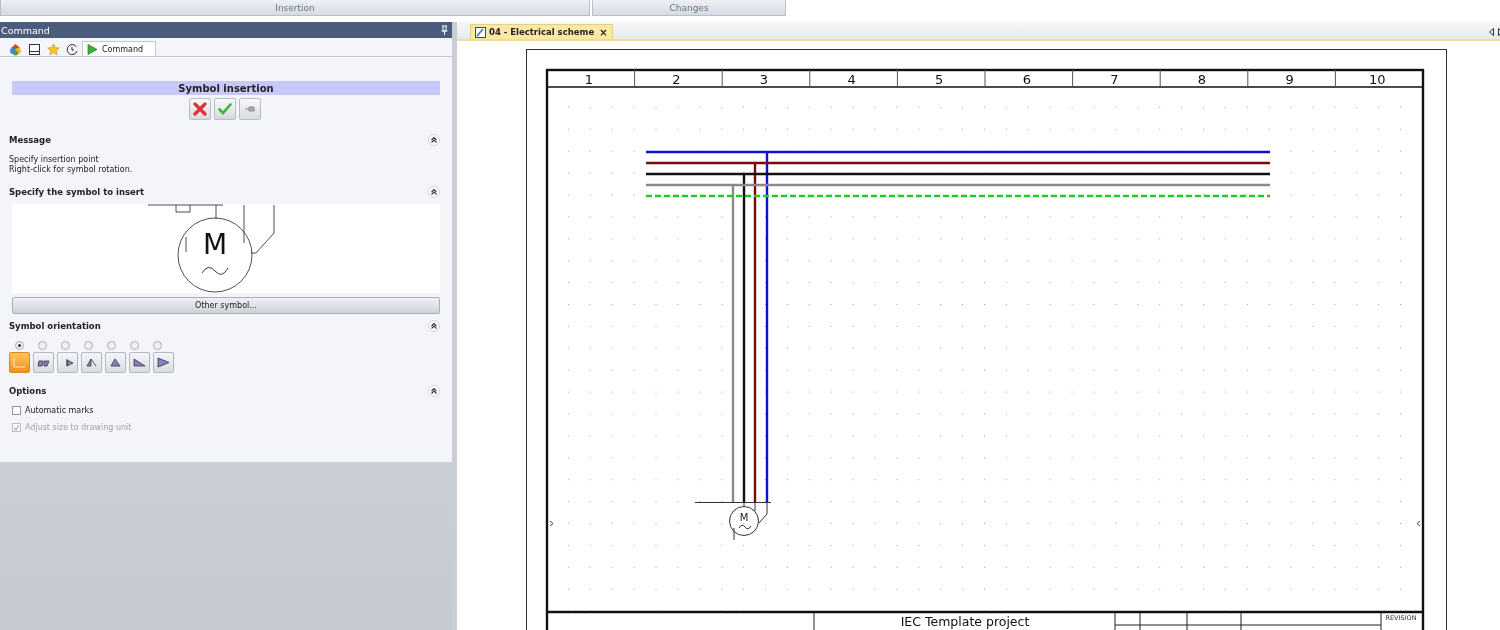 The width and height of the screenshot is (1500, 630). I want to click on play-icon, so click(92, 49).